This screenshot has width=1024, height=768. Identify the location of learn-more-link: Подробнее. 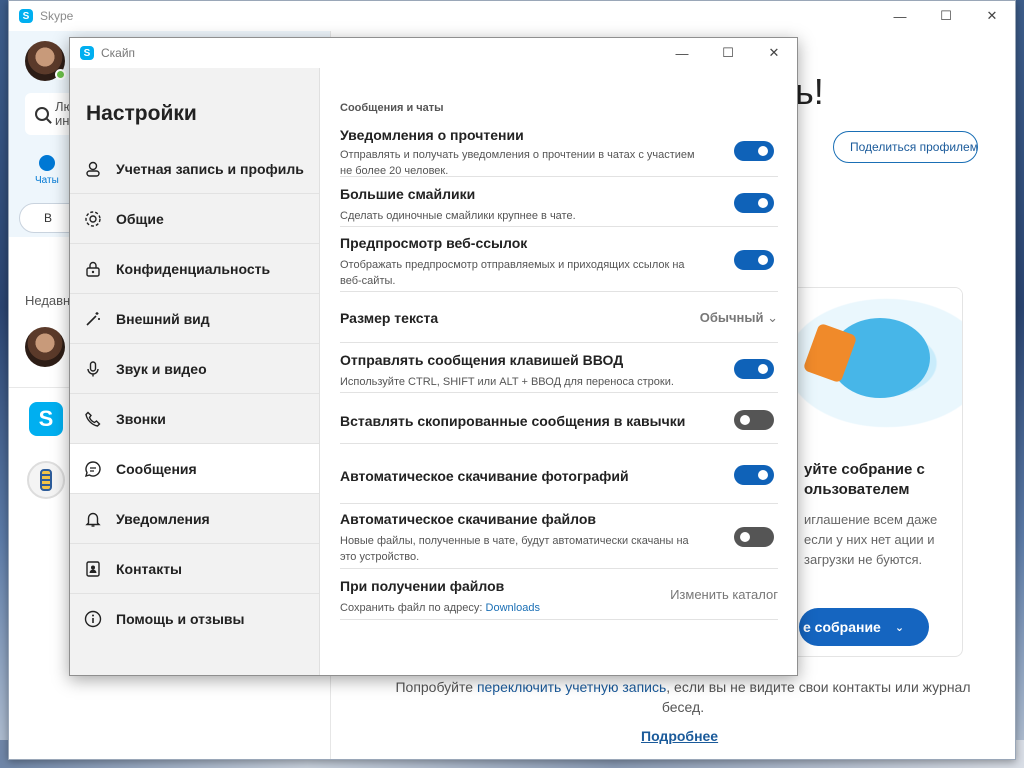
(679, 736).